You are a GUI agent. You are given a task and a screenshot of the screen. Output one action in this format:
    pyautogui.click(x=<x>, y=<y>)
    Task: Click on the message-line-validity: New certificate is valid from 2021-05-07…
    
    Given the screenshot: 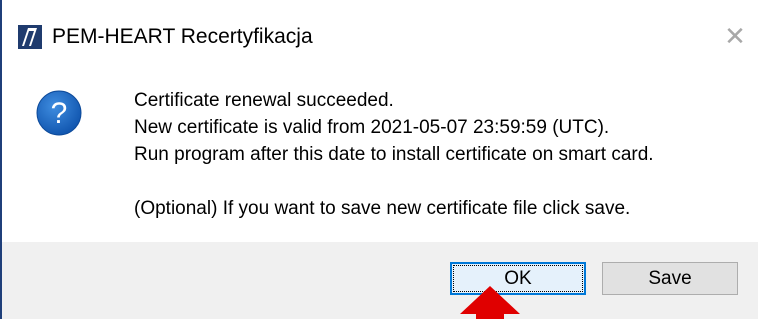 What is the action you would take?
    pyautogui.click(x=372, y=127)
    